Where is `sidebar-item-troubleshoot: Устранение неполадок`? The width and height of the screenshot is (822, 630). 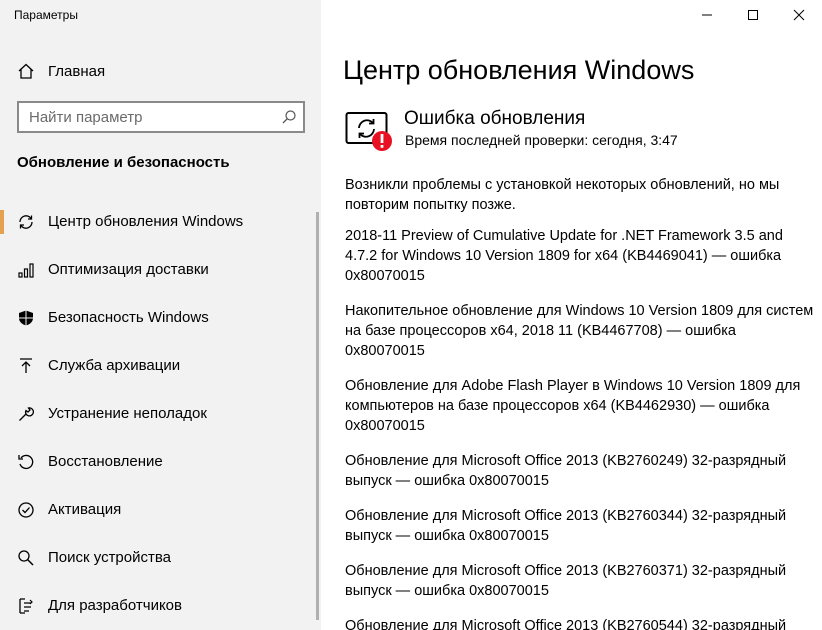
sidebar-item-troubleshoot: Устранение неполадок is located at coordinates (158, 414).